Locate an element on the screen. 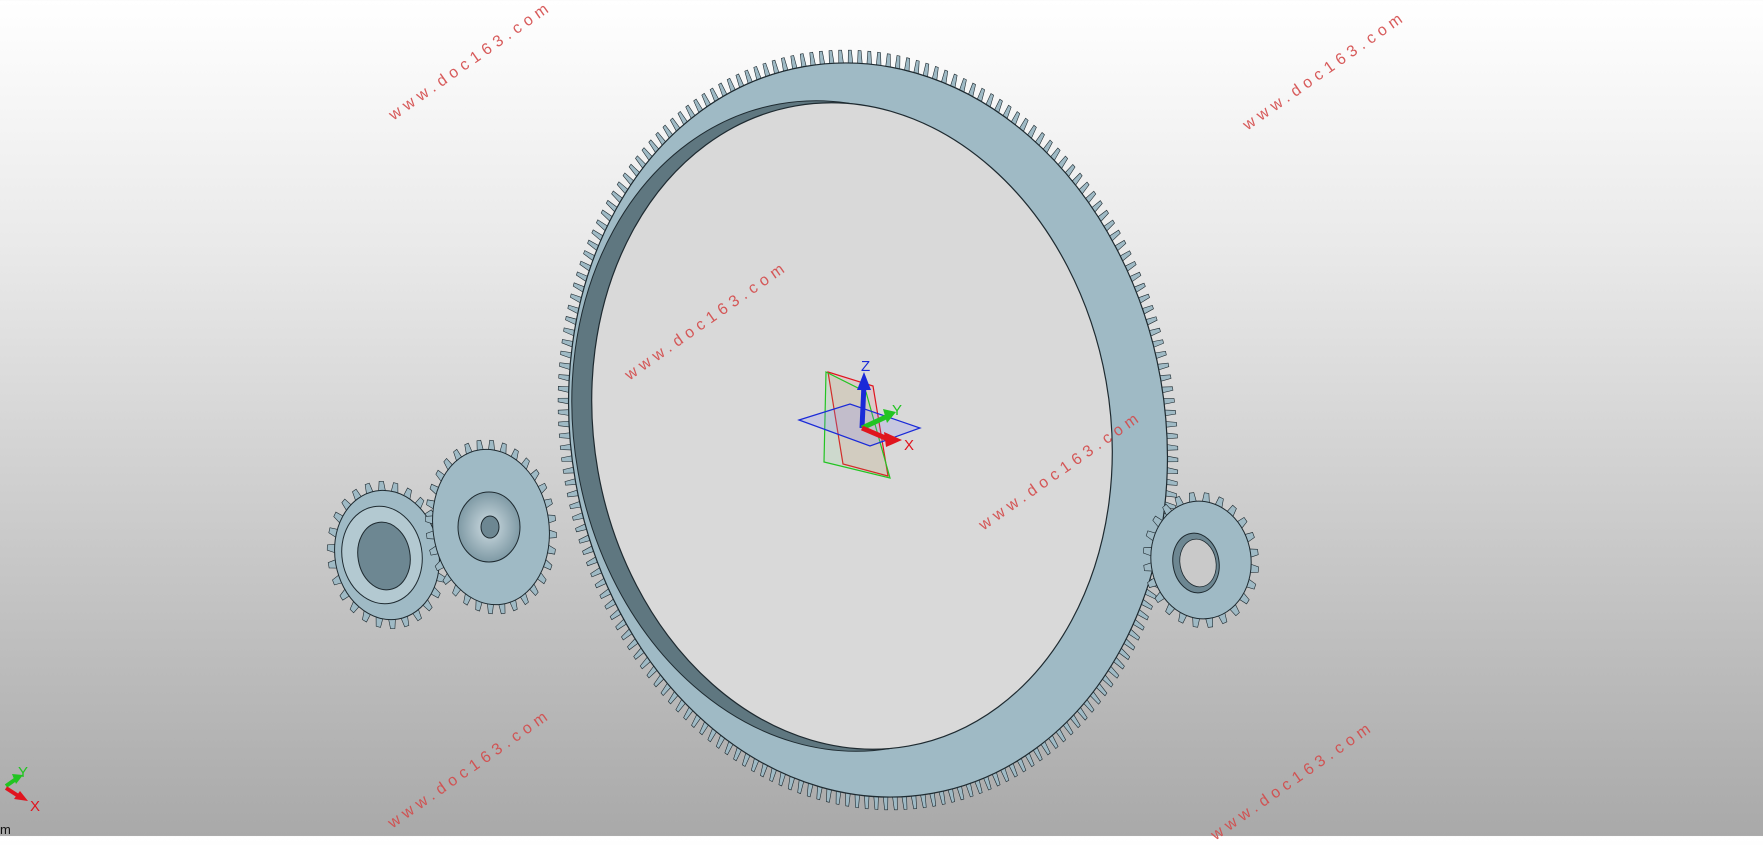 This screenshot has width=1763, height=845. corner-x-label: X is located at coordinates (35, 806).